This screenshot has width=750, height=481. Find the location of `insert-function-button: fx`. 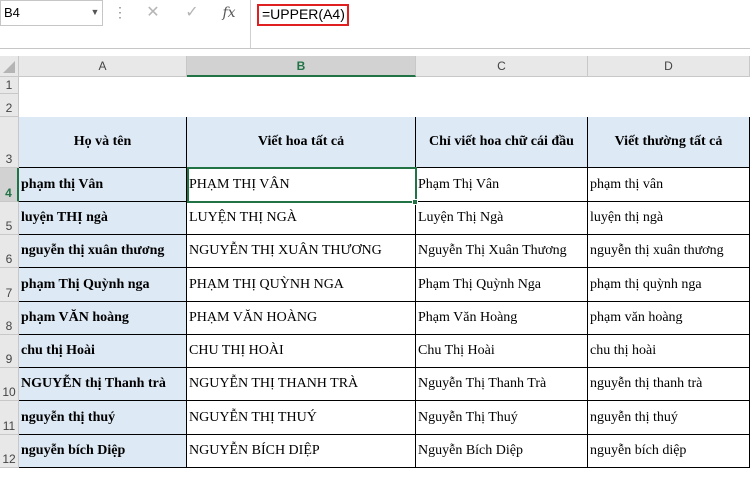

insert-function-button: fx is located at coordinates (229, 13).